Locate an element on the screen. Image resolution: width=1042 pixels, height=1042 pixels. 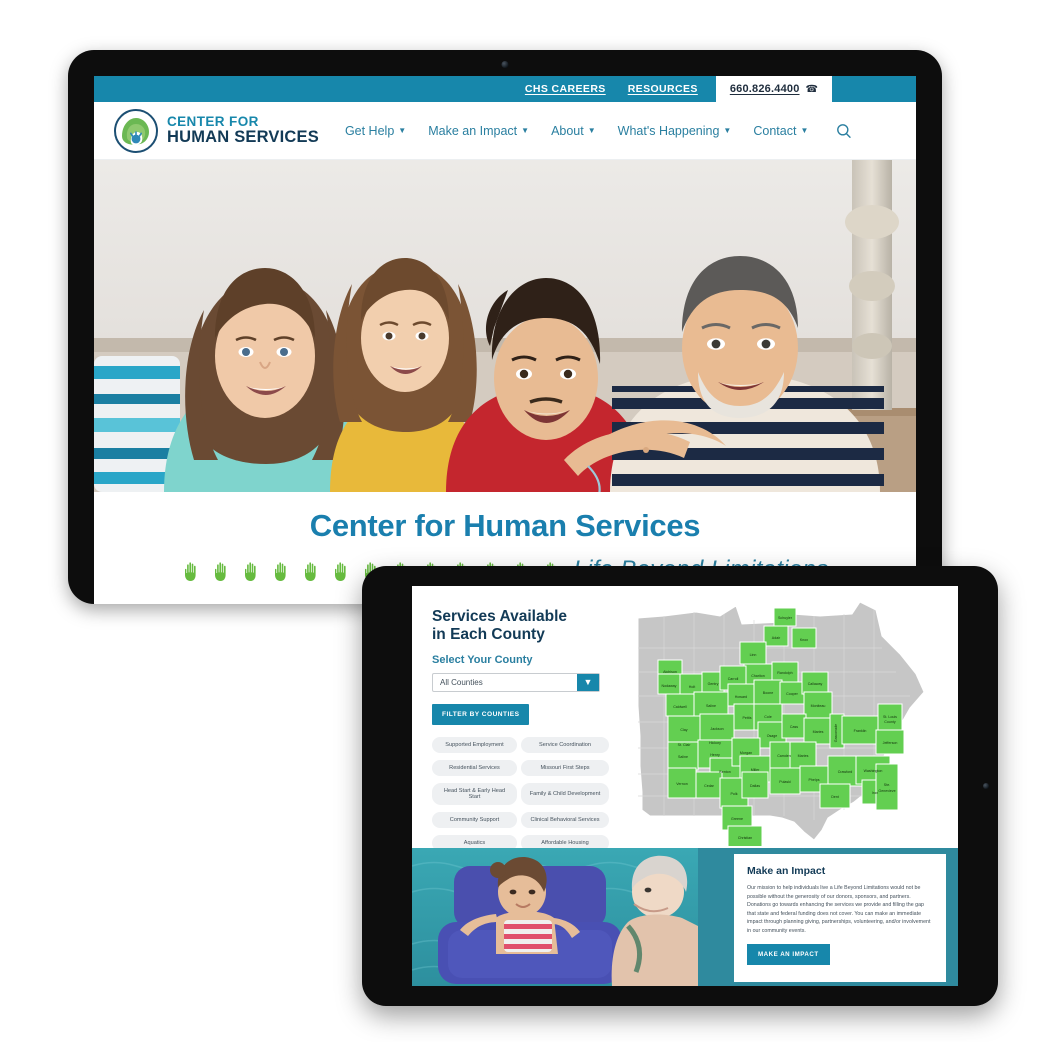
svg-text: Caldwell is located at coordinates (680, 707).